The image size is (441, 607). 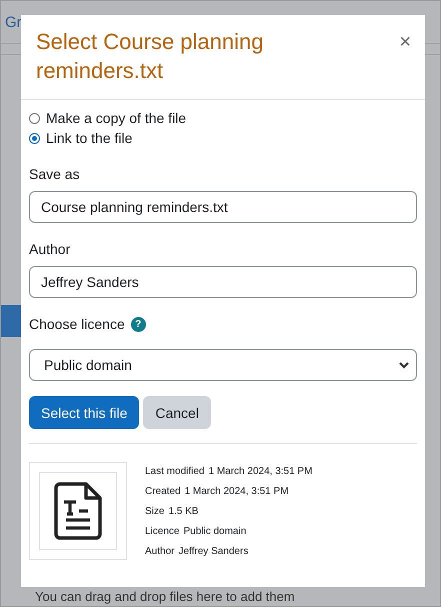 What do you see at coordinates (223, 282) in the screenshot?
I see `author-field: Jeffrey Sanders` at bounding box center [223, 282].